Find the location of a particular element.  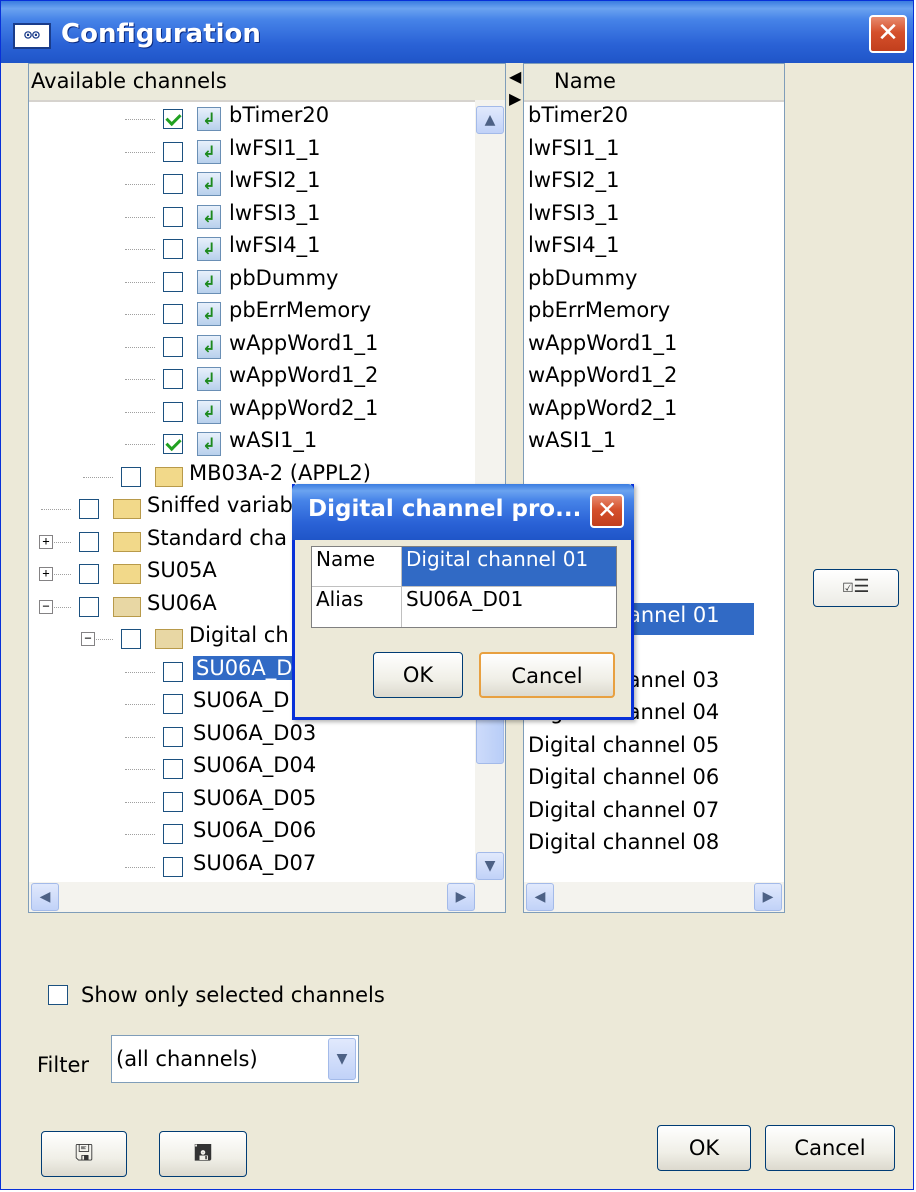

tree-item-label: SU06A_D is located at coordinates (241, 700).